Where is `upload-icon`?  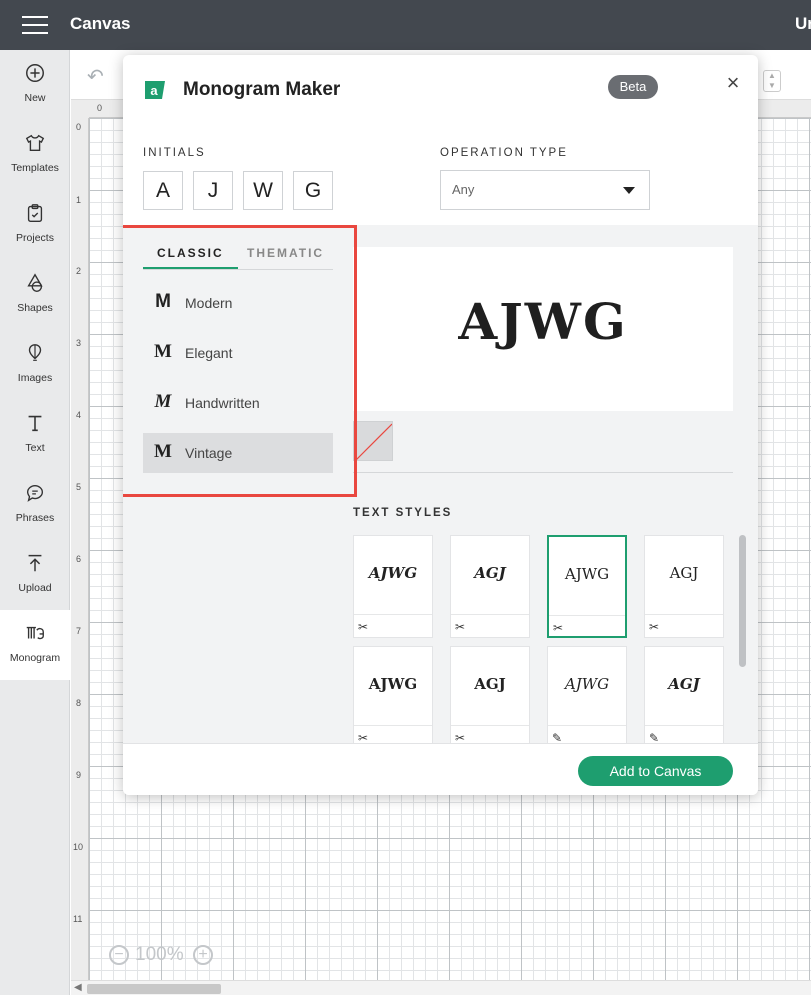
upload-icon is located at coordinates (35, 565).